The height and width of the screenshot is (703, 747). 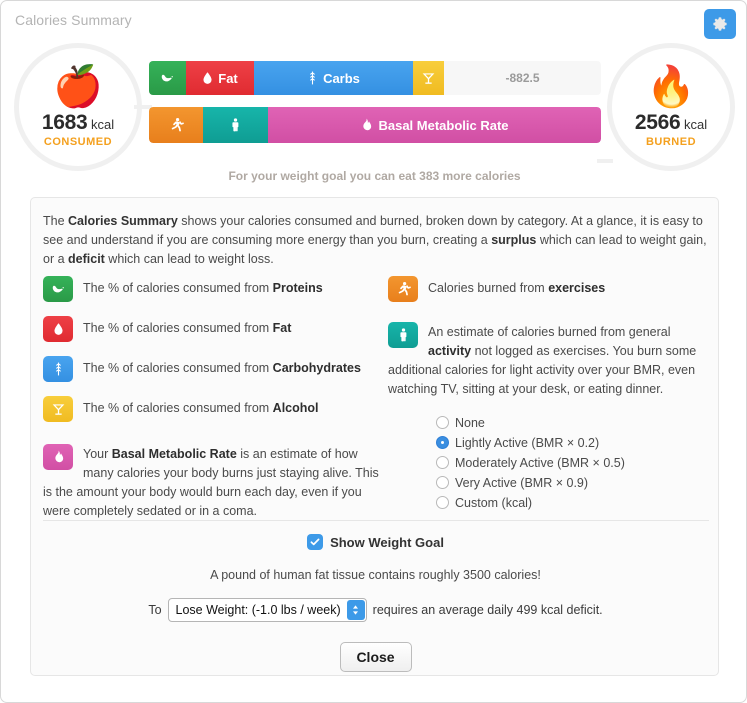 What do you see at coordinates (494, 502) in the screenshot?
I see `radio-label-custom: Custom (kcal)` at bounding box center [494, 502].